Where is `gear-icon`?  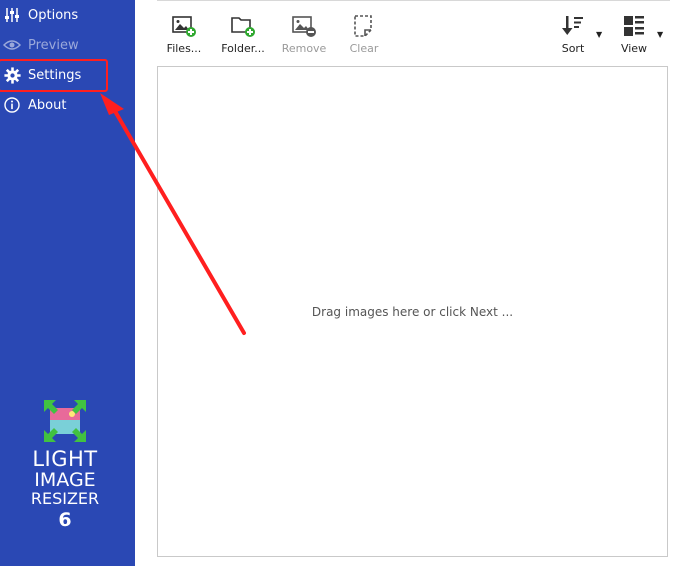 gear-icon is located at coordinates (12, 75).